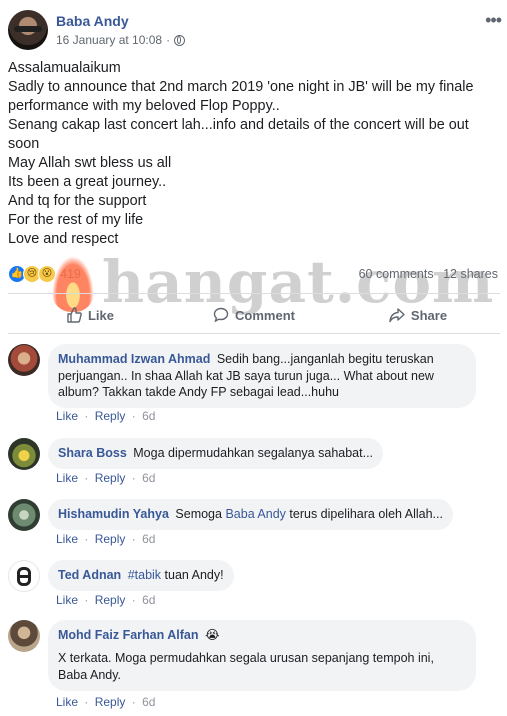 This screenshot has height=716, width=507. What do you see at coordinates (470, 274) in the screenshot?
I see `shares-count-link: 12 shares` at bounding box center [470, 274].